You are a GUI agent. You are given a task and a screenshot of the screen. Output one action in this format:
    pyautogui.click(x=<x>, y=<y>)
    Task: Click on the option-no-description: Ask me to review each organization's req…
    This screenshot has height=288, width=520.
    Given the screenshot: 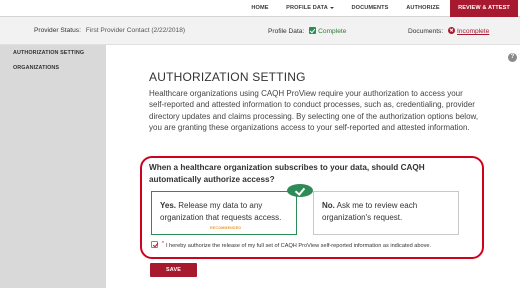 What is the action you would take?
    pyautogui.click(x=370, y=211)
    